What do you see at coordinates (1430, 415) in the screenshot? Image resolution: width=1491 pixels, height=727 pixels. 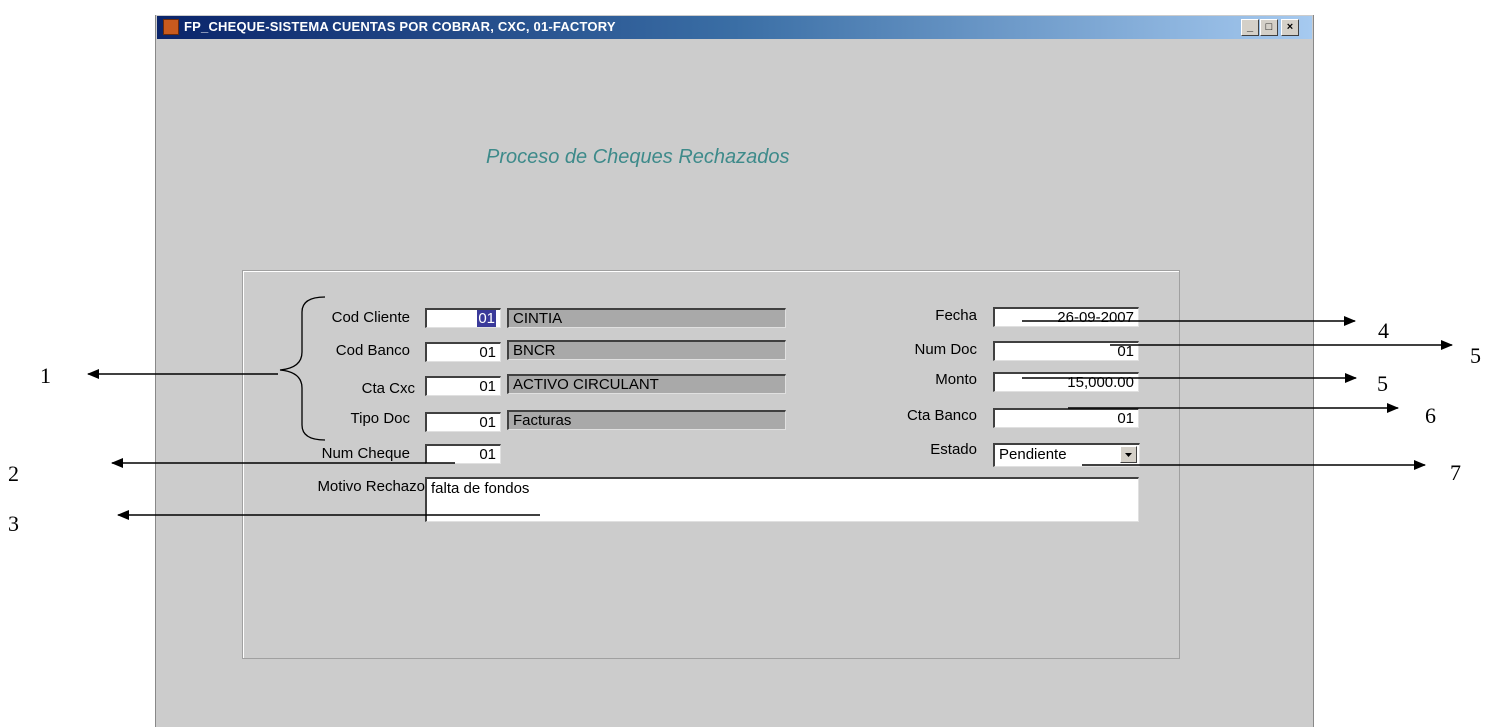 I see `annotation-6: 6` at bounding box center [1430, 415].